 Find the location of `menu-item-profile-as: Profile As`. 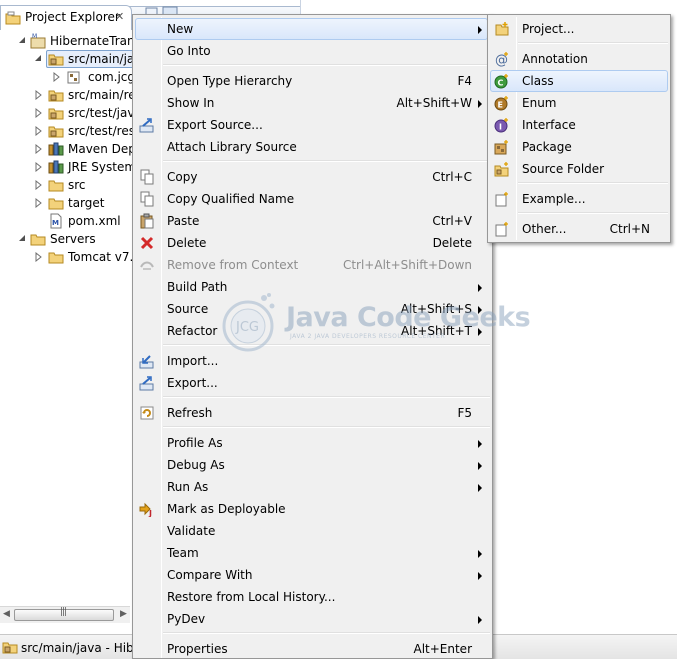

menu-item-profile-as: Profile As is located at coordinates (312, 443).